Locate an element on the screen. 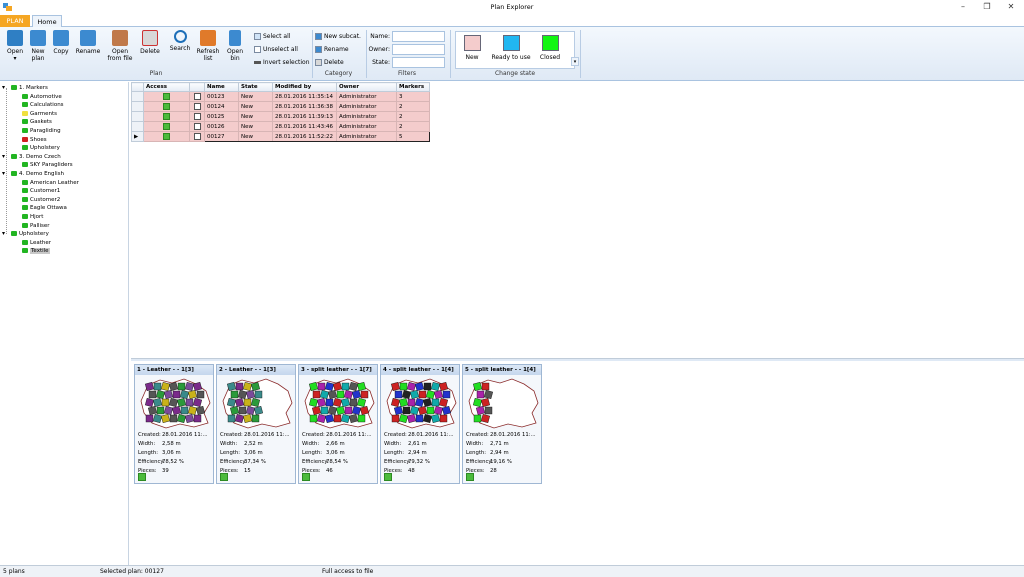  copy-icon is located at coordinates (61, 38).